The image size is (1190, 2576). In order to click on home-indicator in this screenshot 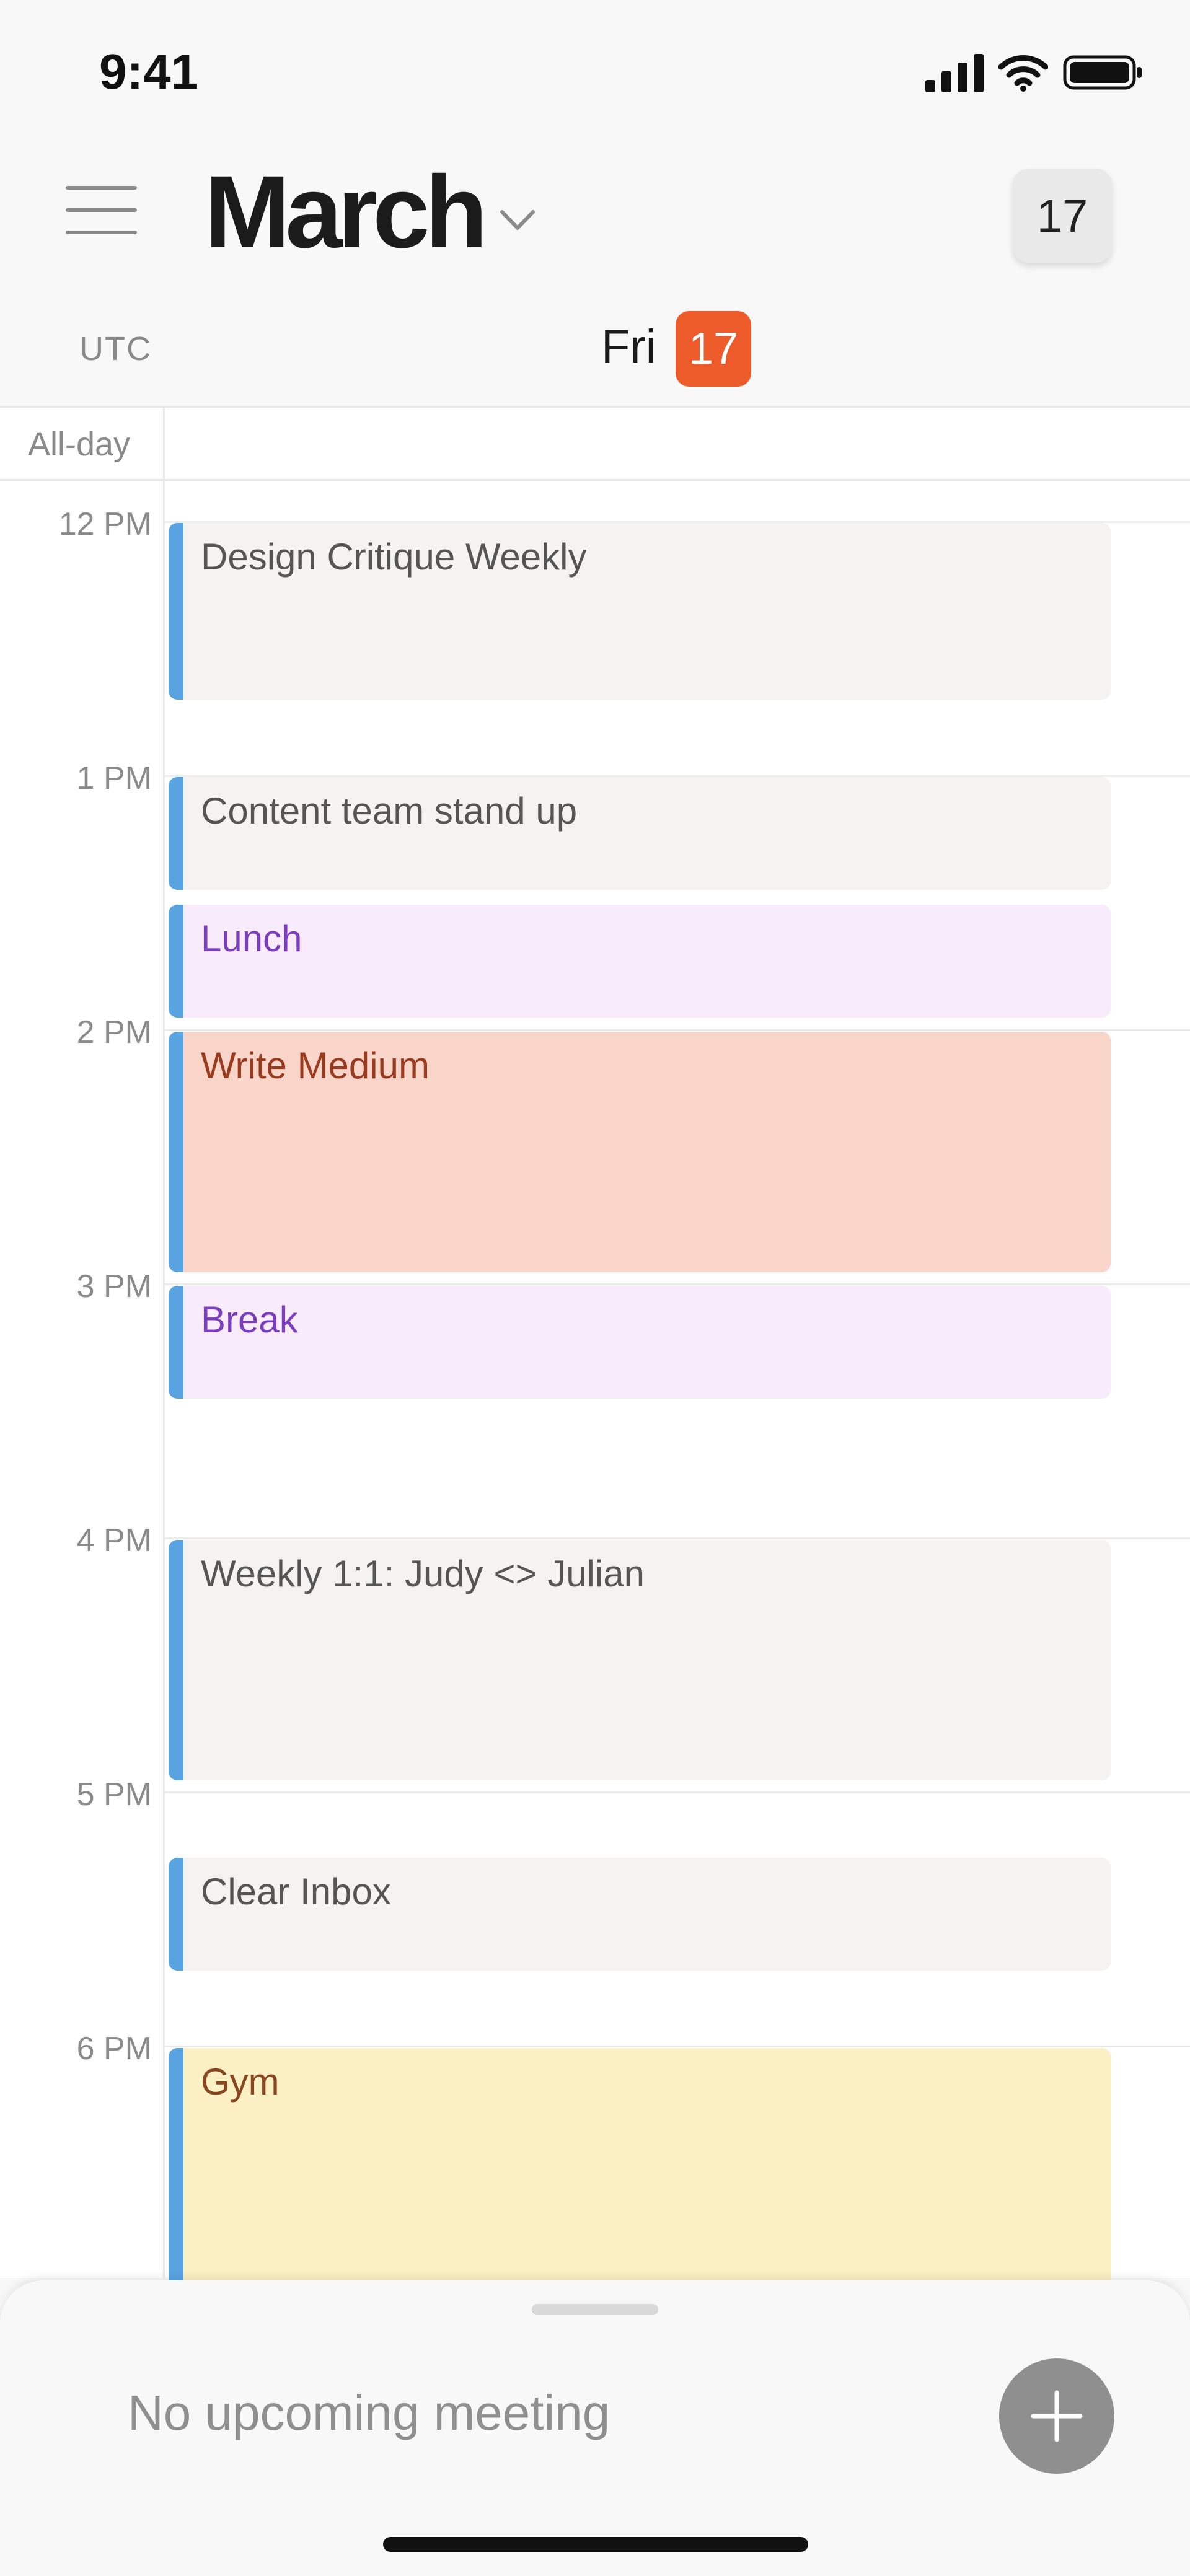, I will do `click(595, 2545)`.